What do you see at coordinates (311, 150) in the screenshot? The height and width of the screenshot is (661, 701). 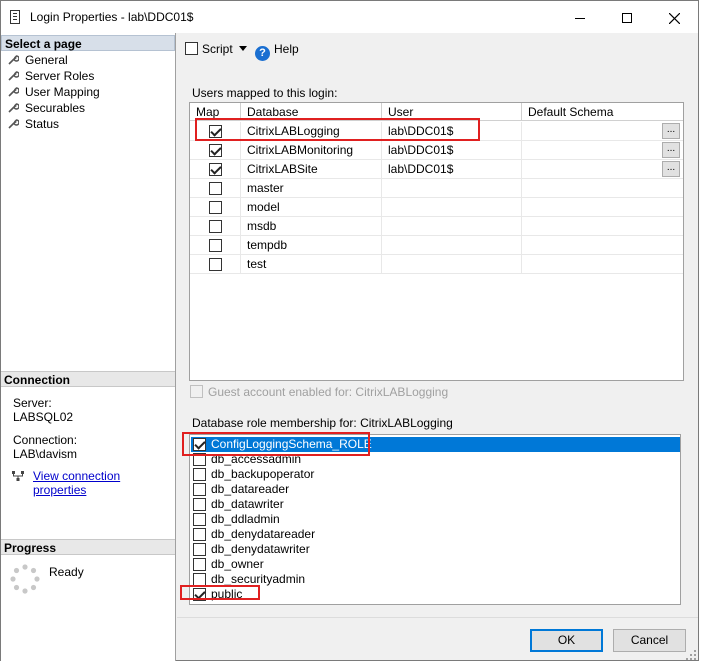 I see `database-cell: CitrixLABMonitoring` at bounding box center [311, 150].